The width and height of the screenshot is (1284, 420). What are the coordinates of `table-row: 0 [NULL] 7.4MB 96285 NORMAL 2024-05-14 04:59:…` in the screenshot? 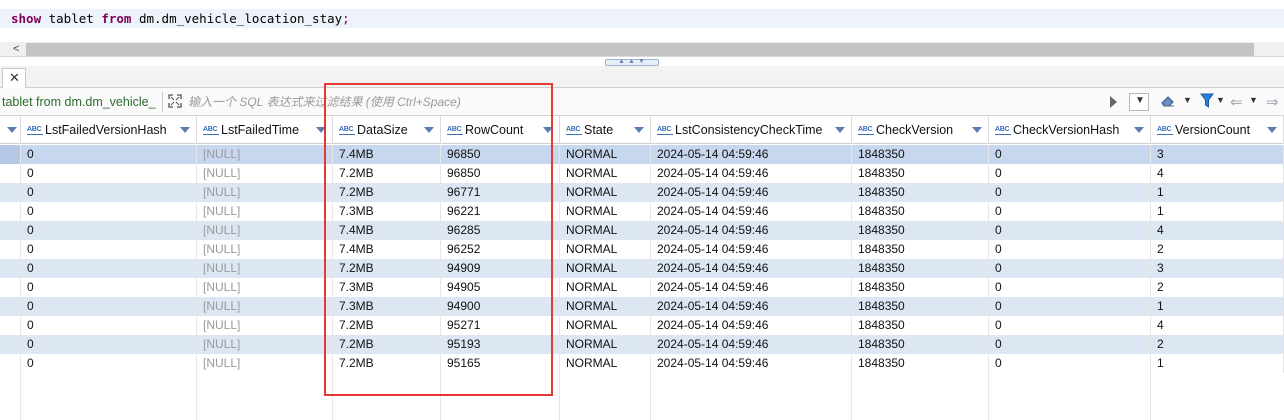 It's located at (642, 230).